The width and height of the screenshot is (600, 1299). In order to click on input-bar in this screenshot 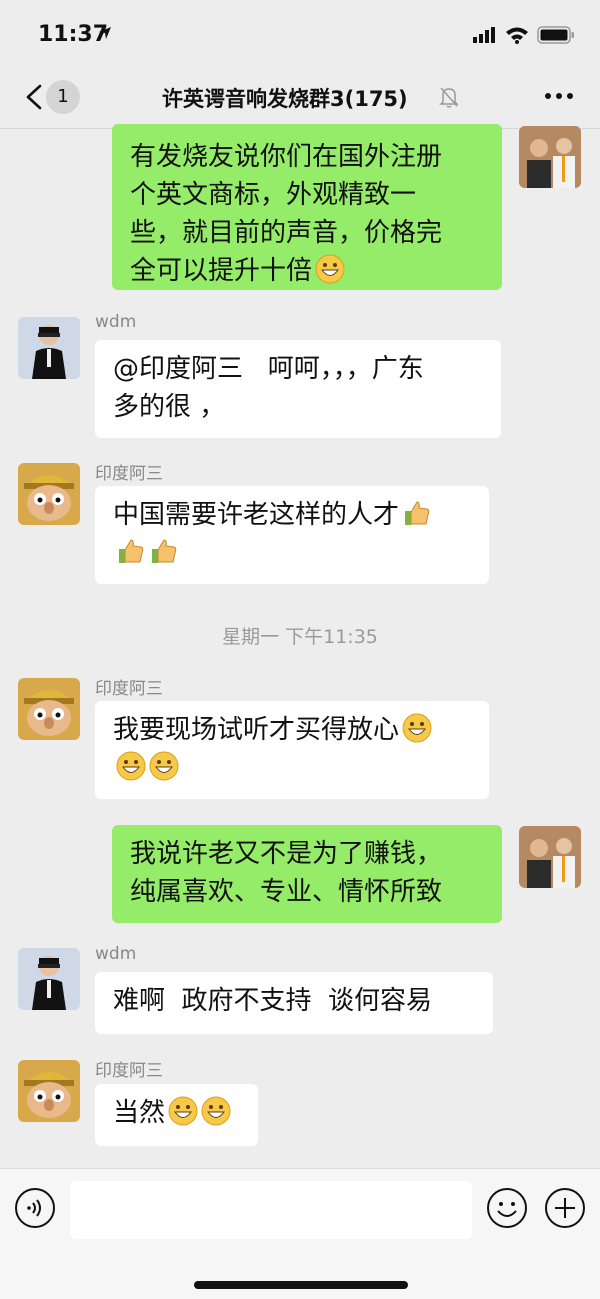, I will do `click(300, 1233)`.